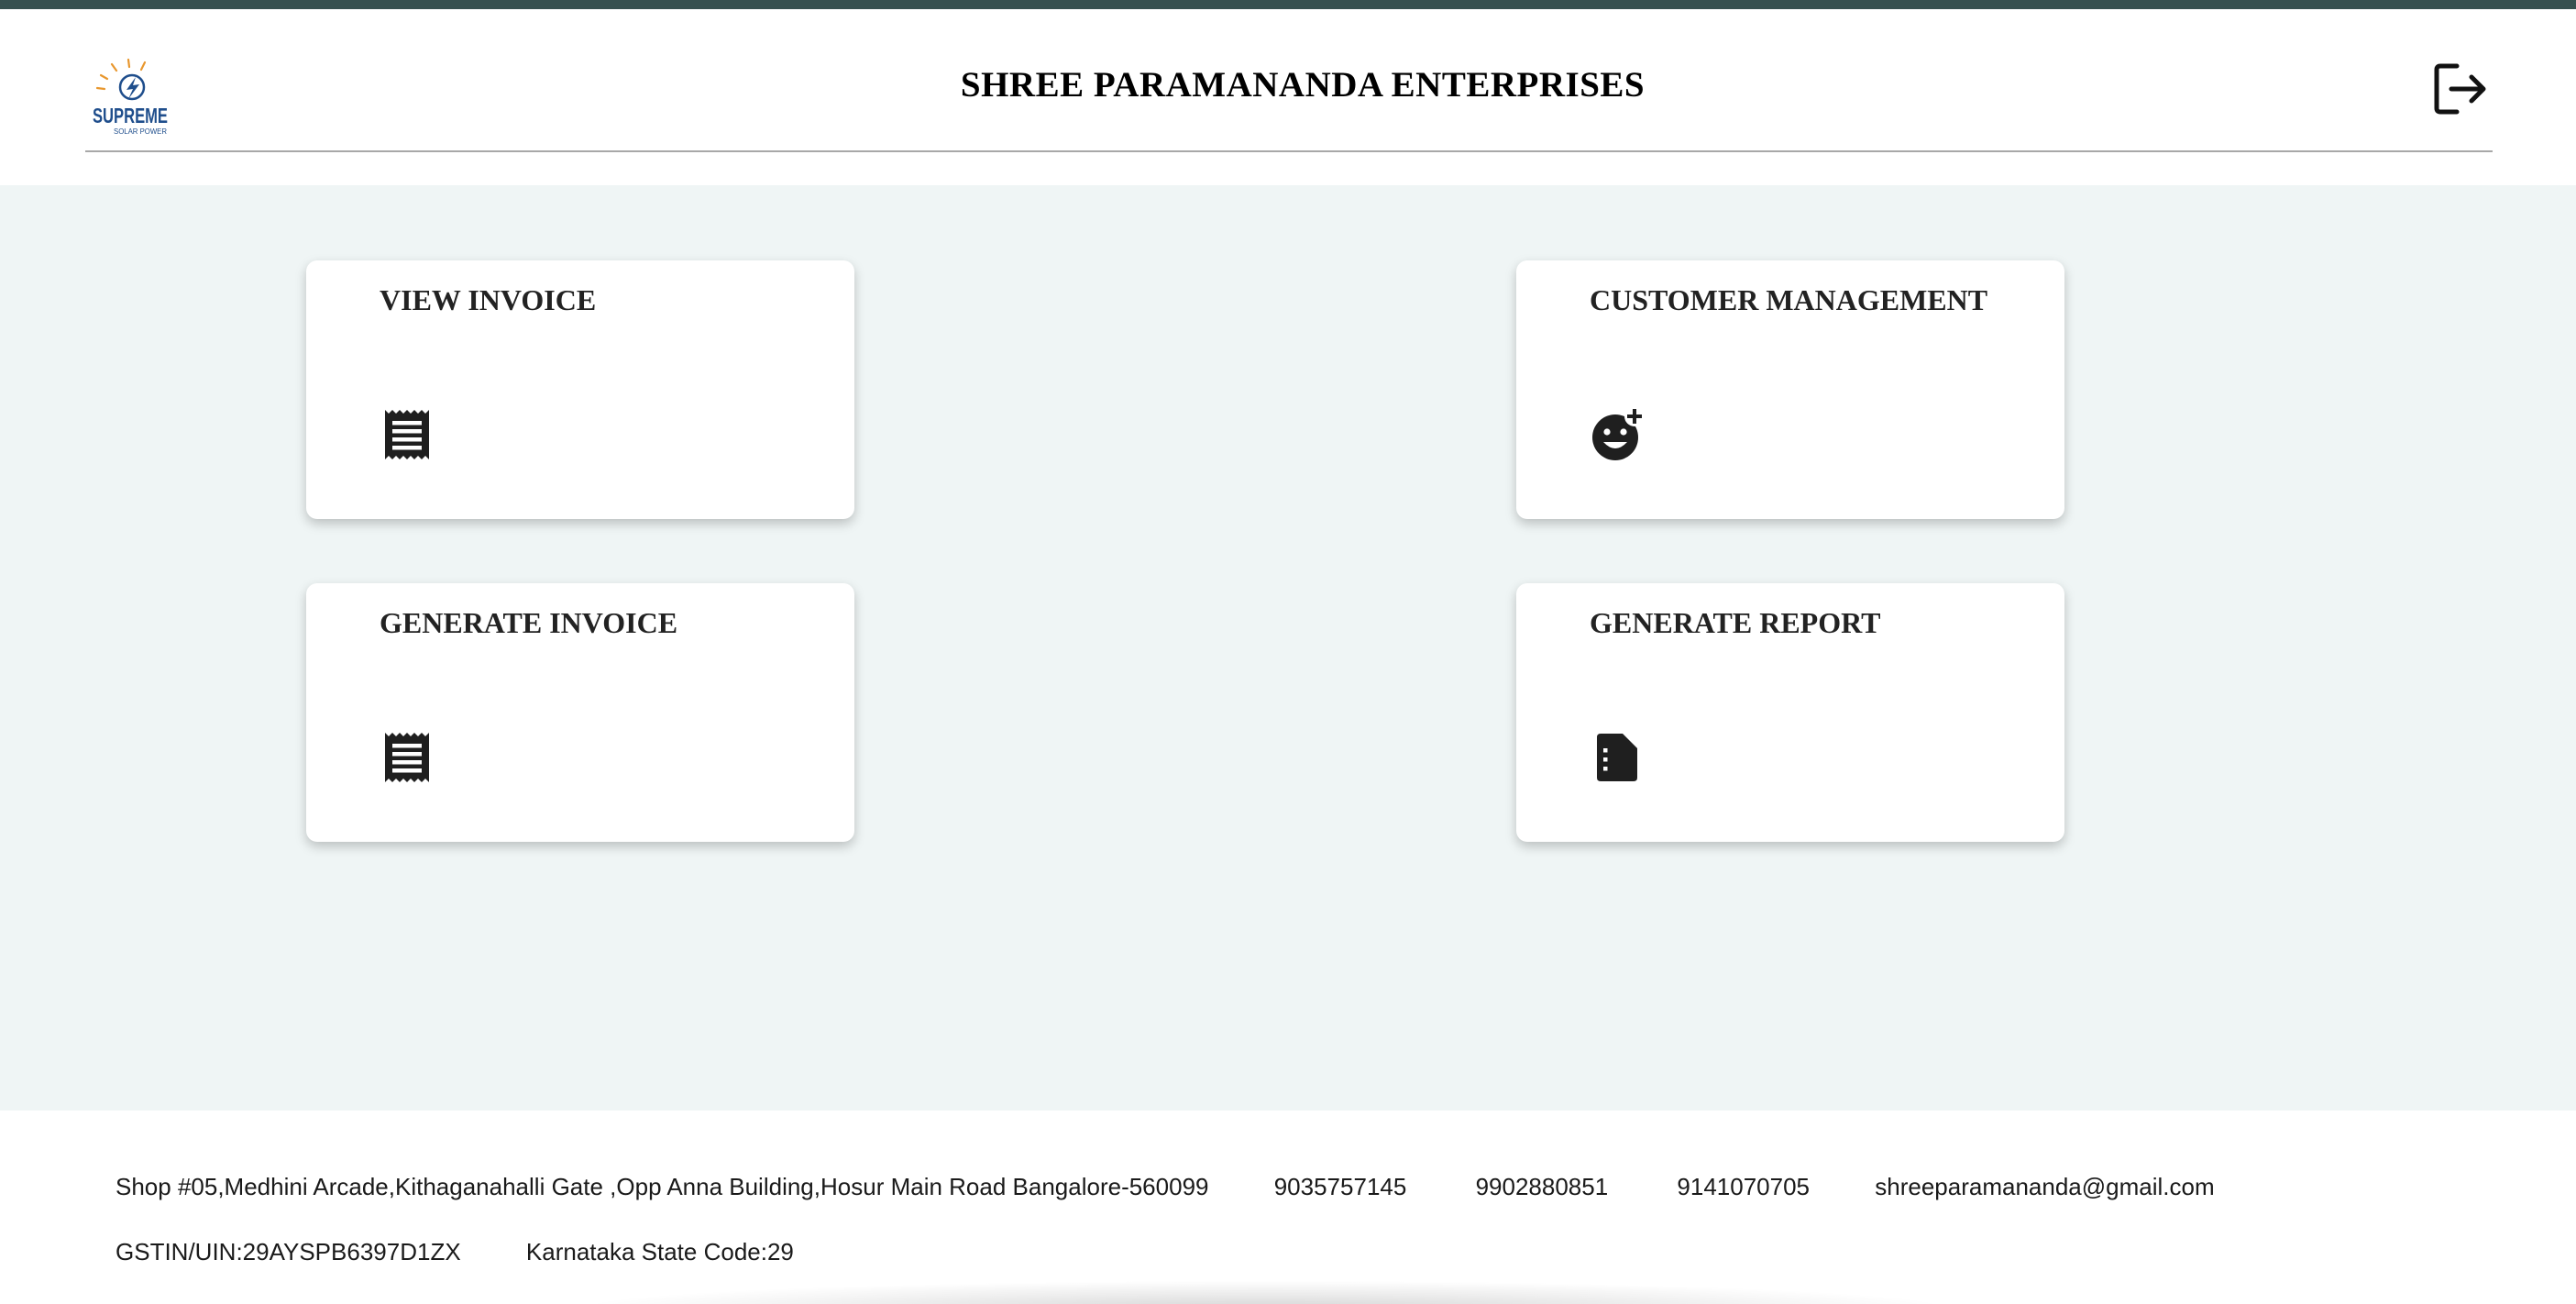  I want to click on generate-report-card: GENERATE REPORT, so click(1790, 712).